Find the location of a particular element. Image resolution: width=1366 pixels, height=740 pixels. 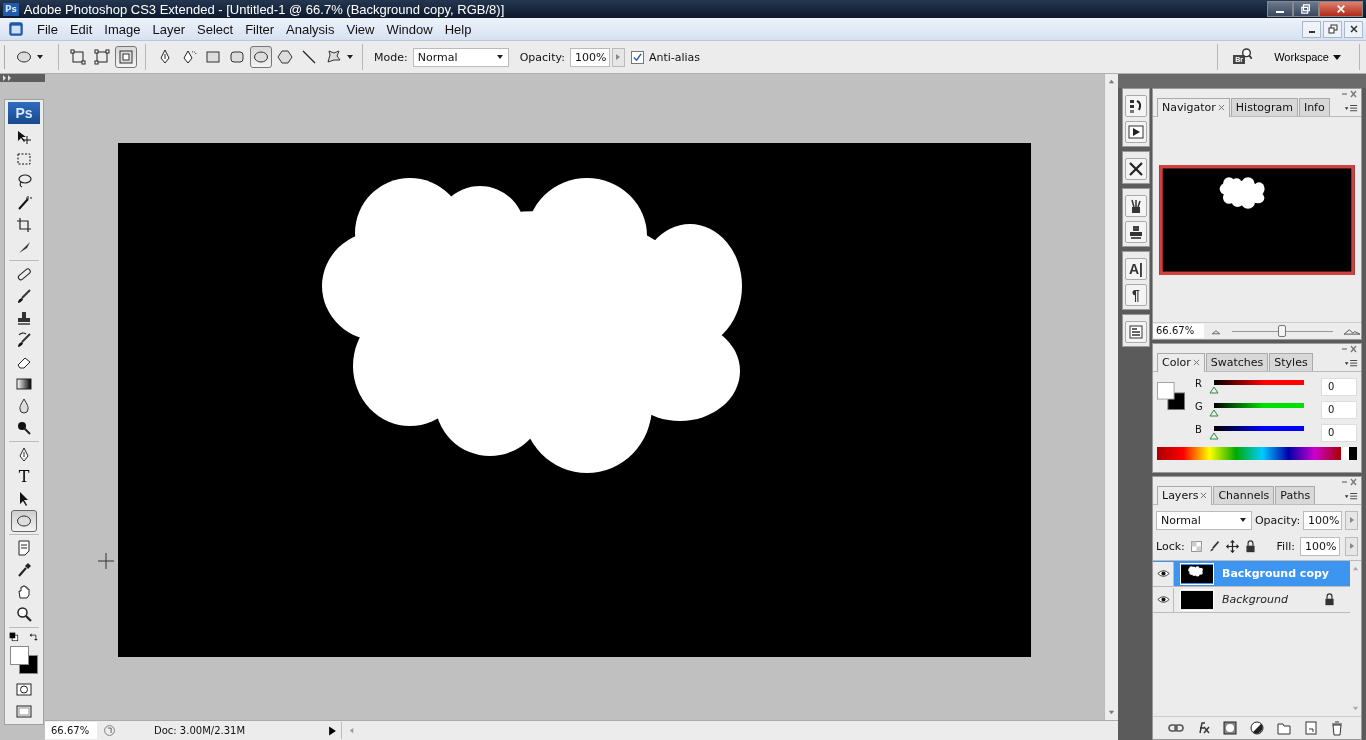

tools-button is located at coordinates (1136, 169).